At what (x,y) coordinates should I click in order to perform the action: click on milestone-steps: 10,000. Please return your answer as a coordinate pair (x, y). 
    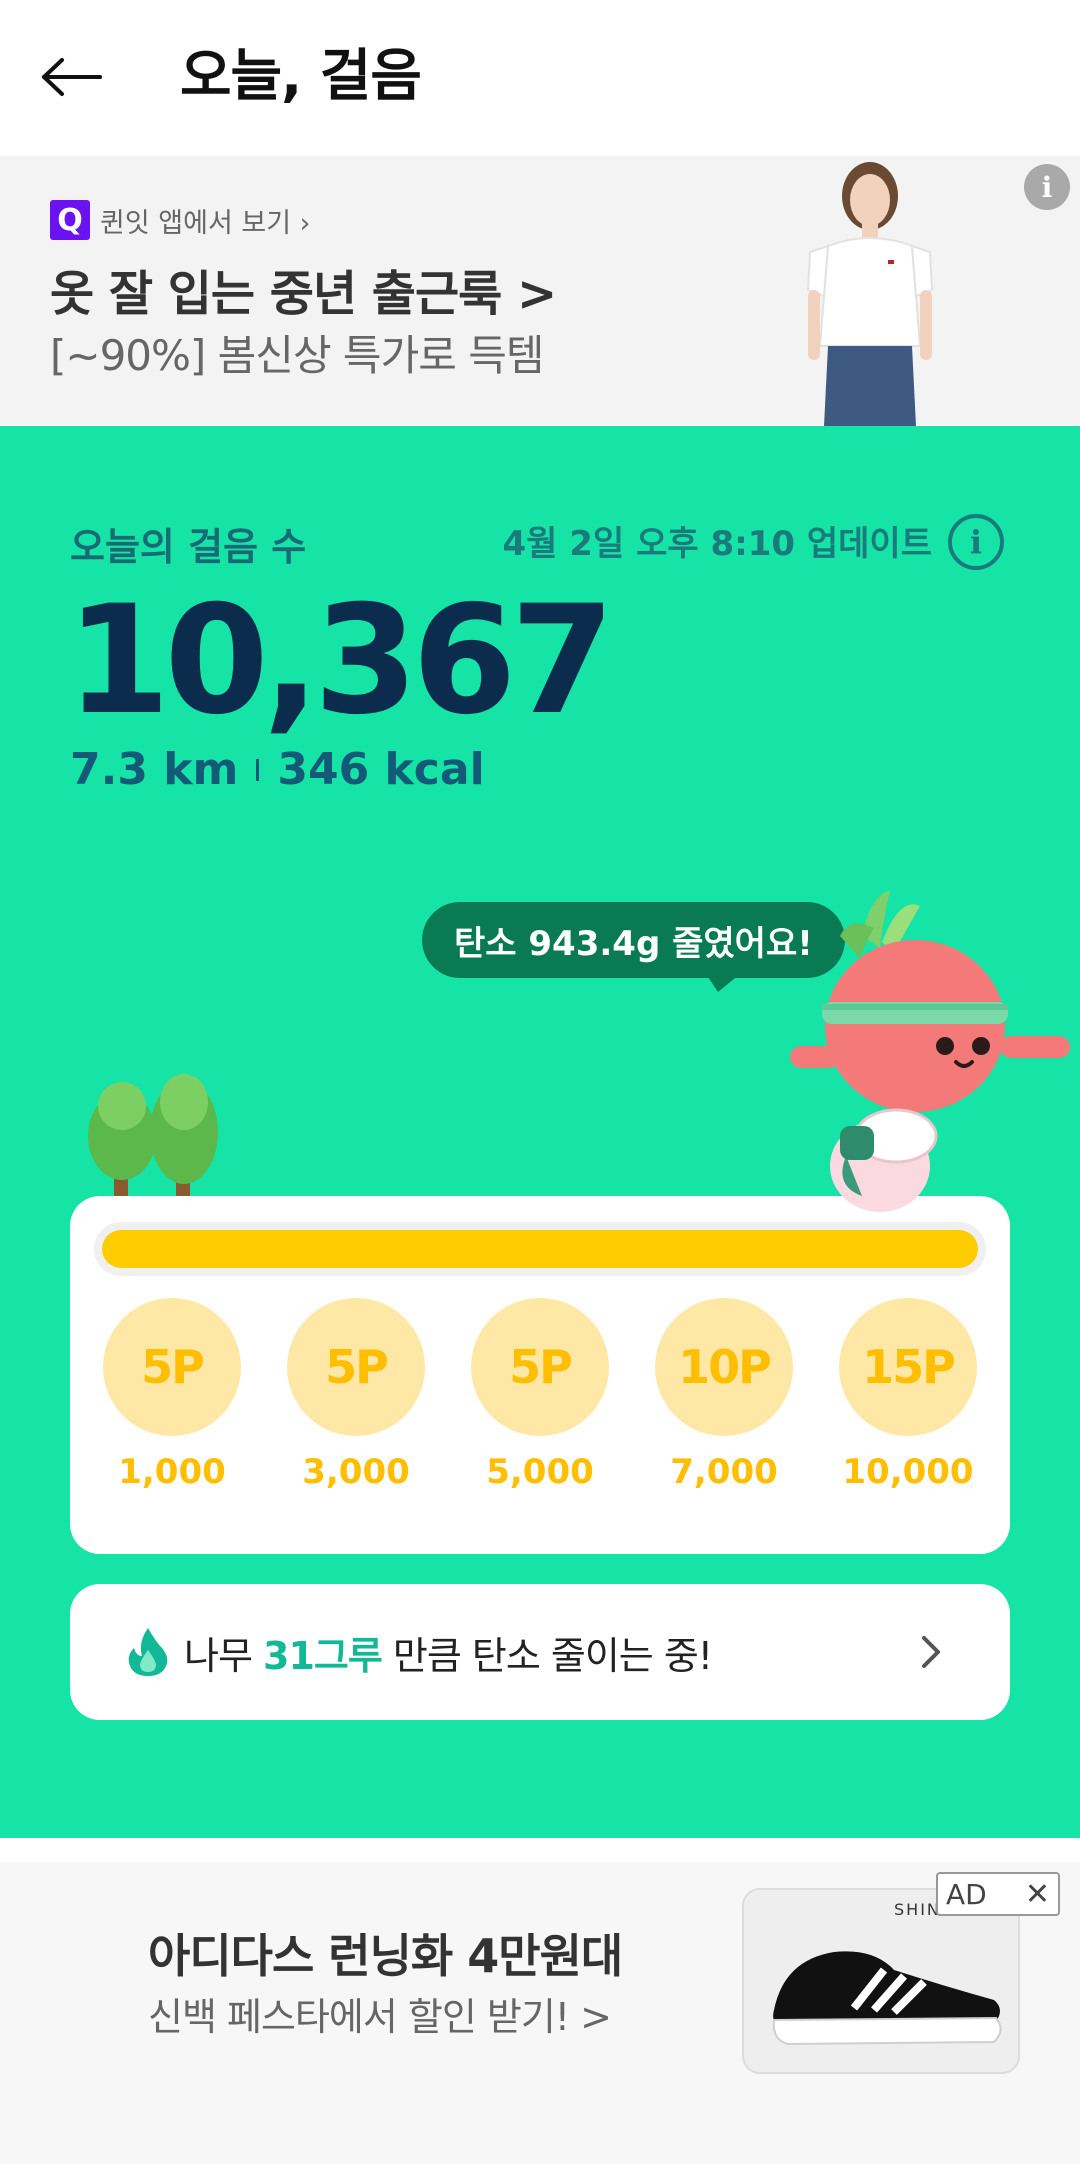
    Looking at the image, I should click on (908, 1472).